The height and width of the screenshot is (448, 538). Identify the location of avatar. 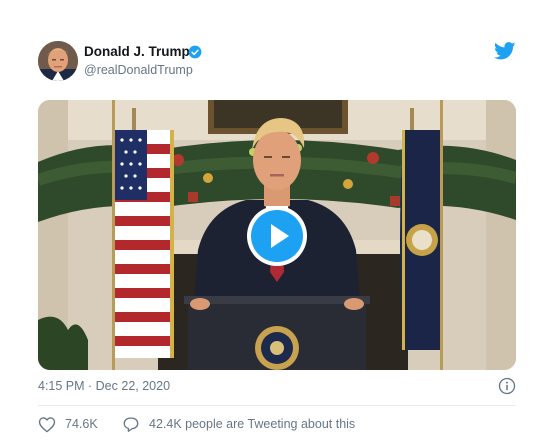
(58, 61).